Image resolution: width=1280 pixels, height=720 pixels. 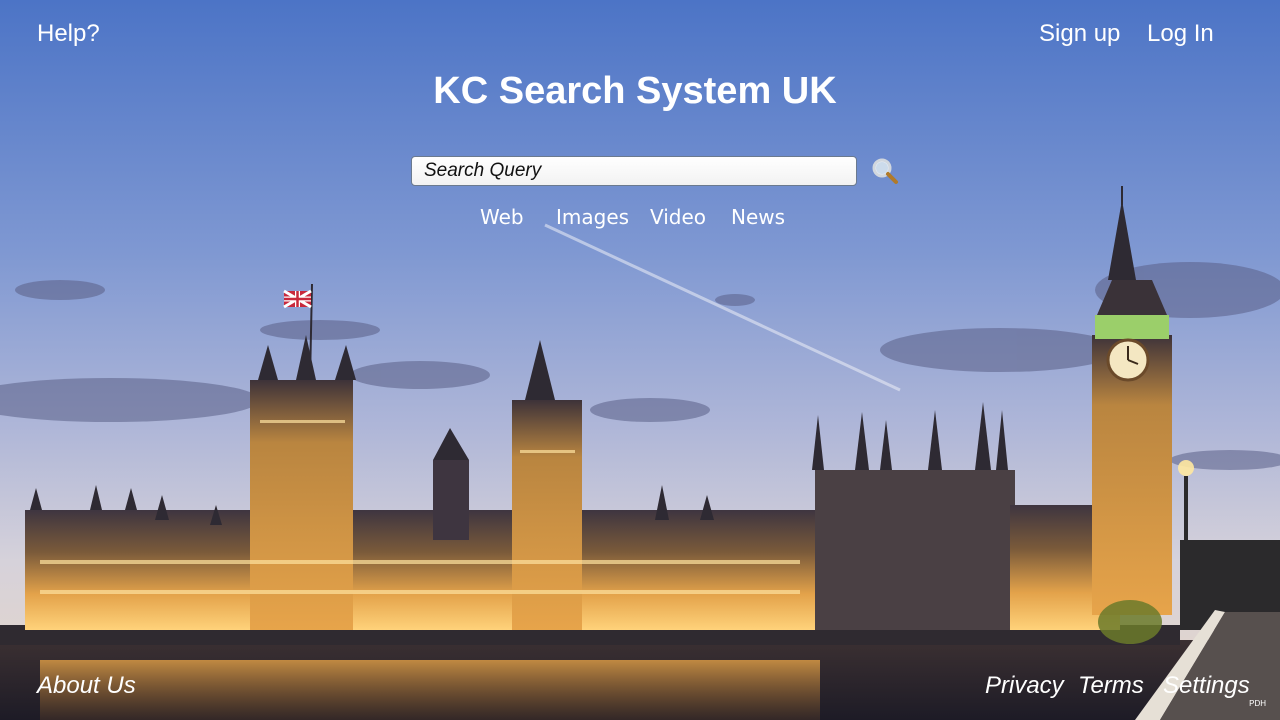 I want to click on terms-link: Terms, so click(x=1111, y=686).